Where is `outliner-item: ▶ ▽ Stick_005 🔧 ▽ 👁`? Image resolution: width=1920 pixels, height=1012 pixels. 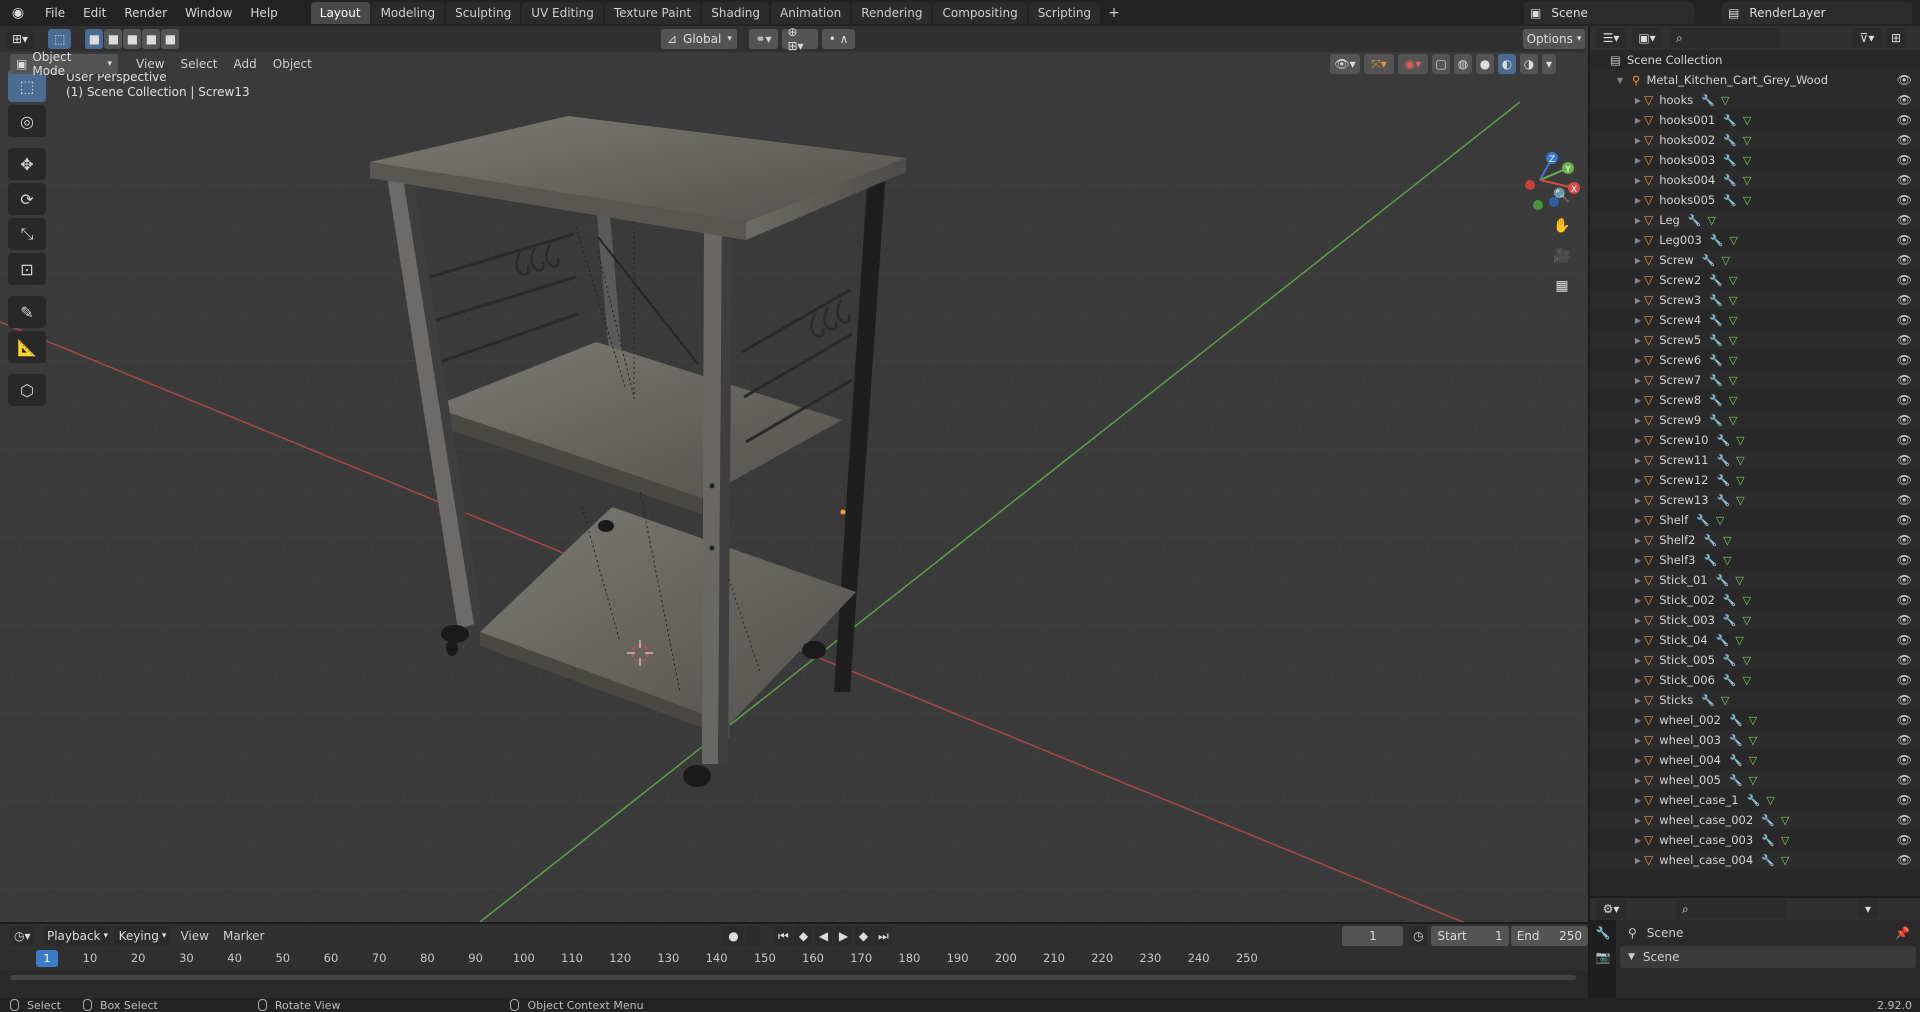
outliner-item: ▶ ▽ Stick_005 🔧 ▽ 👁 is located at coordinates (1755, 660).